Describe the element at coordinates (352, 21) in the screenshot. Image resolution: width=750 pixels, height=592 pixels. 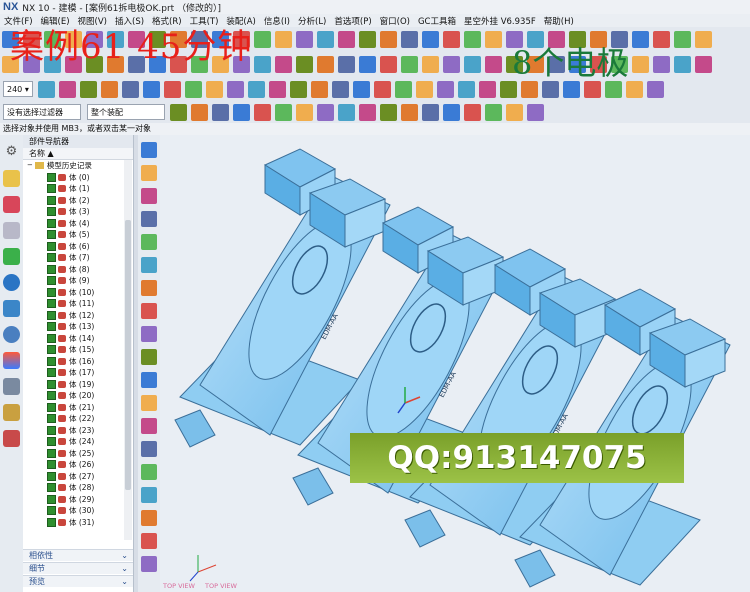
I see `menu-preferences: 首选项(P)` at that location.